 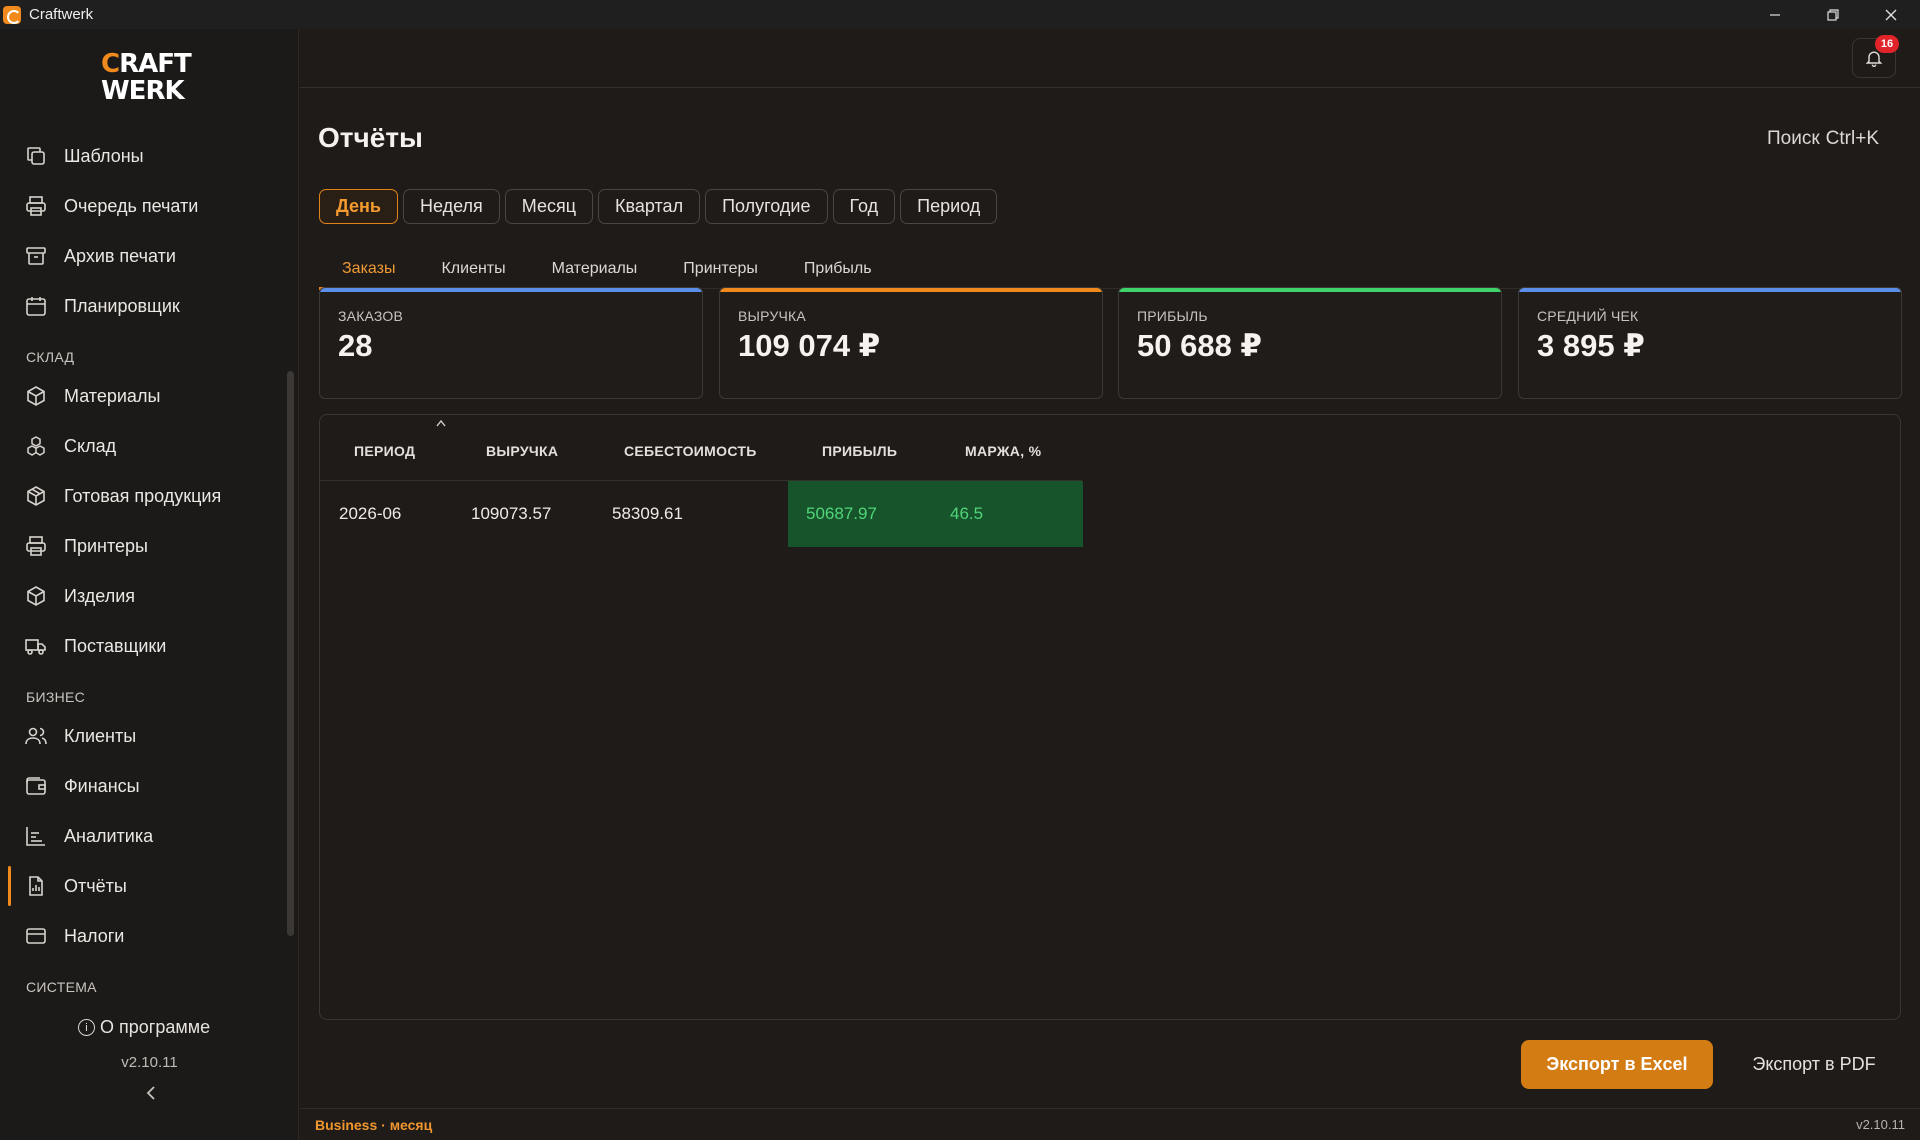 I want to click on sidebar-item-reports: Отчёты, so click(x=145, y=886).